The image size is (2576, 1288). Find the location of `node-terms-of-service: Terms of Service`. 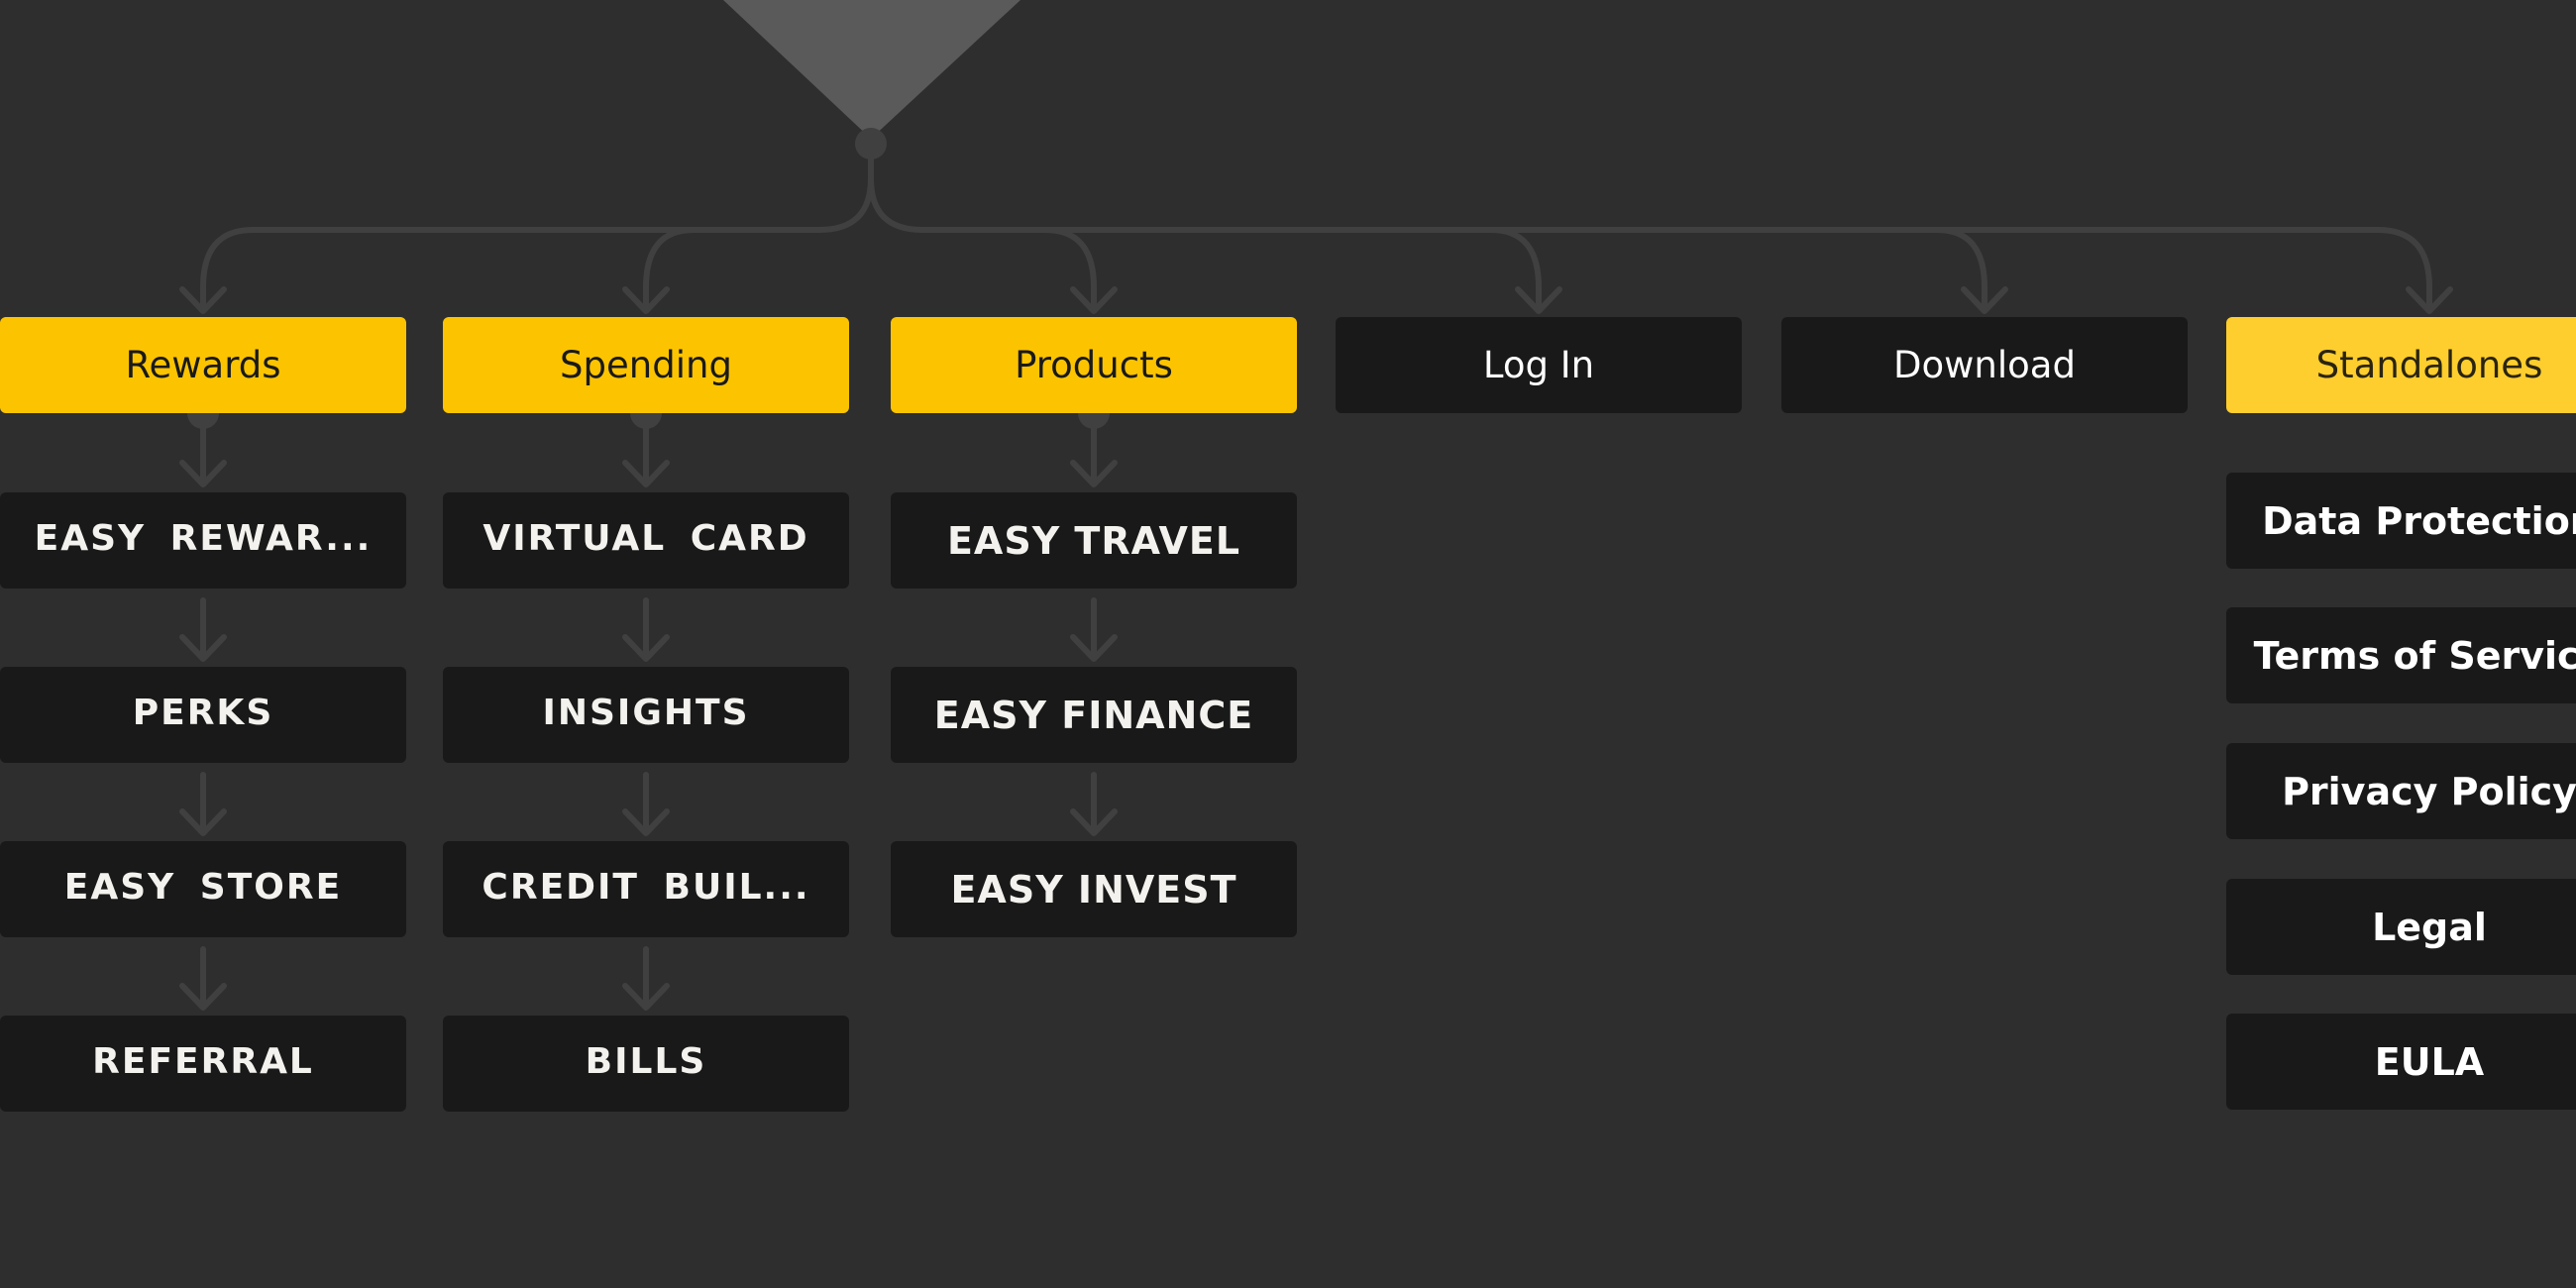

node-terms-of-service: Terms of Service is located at coordinates (2401, 655).